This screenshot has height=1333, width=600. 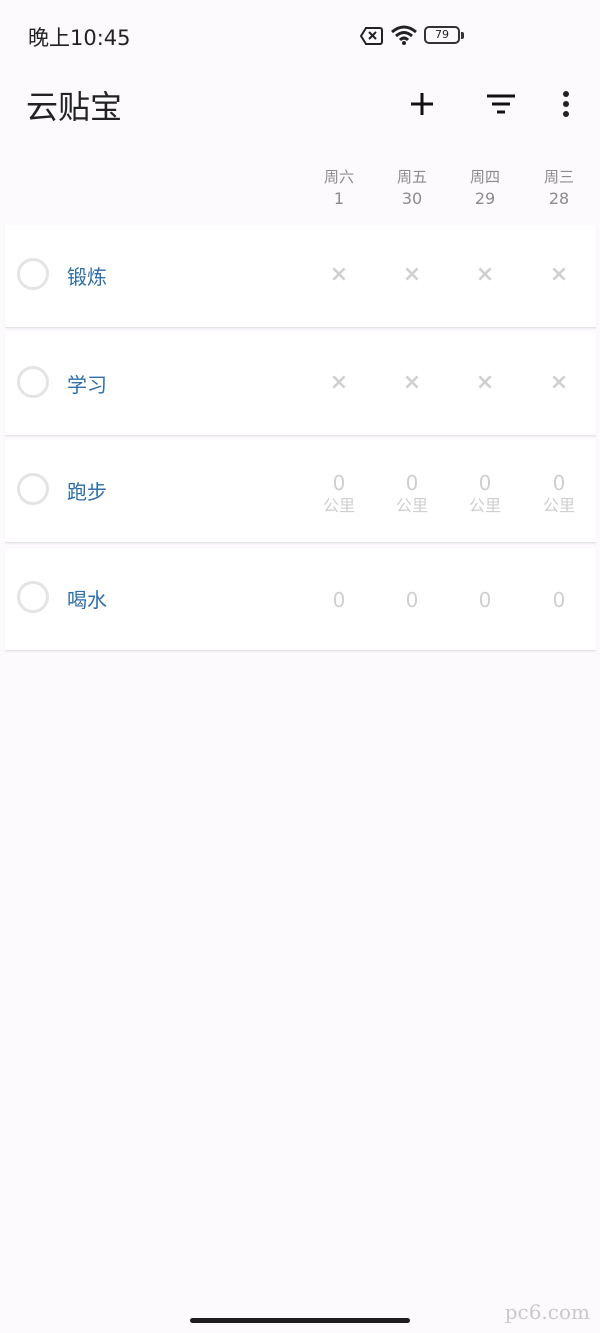 I want to click on day-header: 周四 29, so click(x=485, y=188).